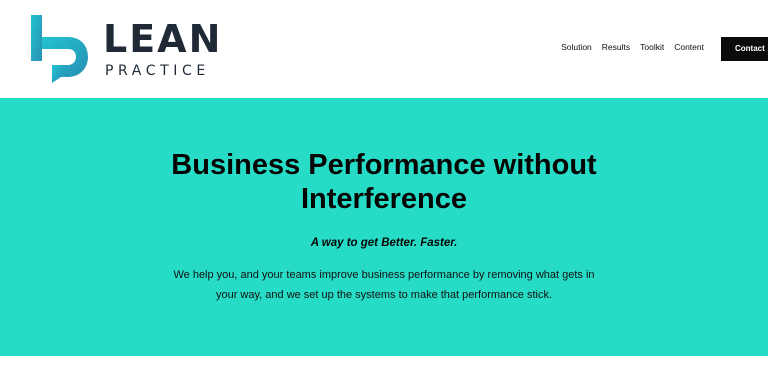 The height and width of the screenshot is (376, 768). Describe the element at coordinates (163, 39) in the screenshot. I see `logo-wordmark: LEAN` at that location.